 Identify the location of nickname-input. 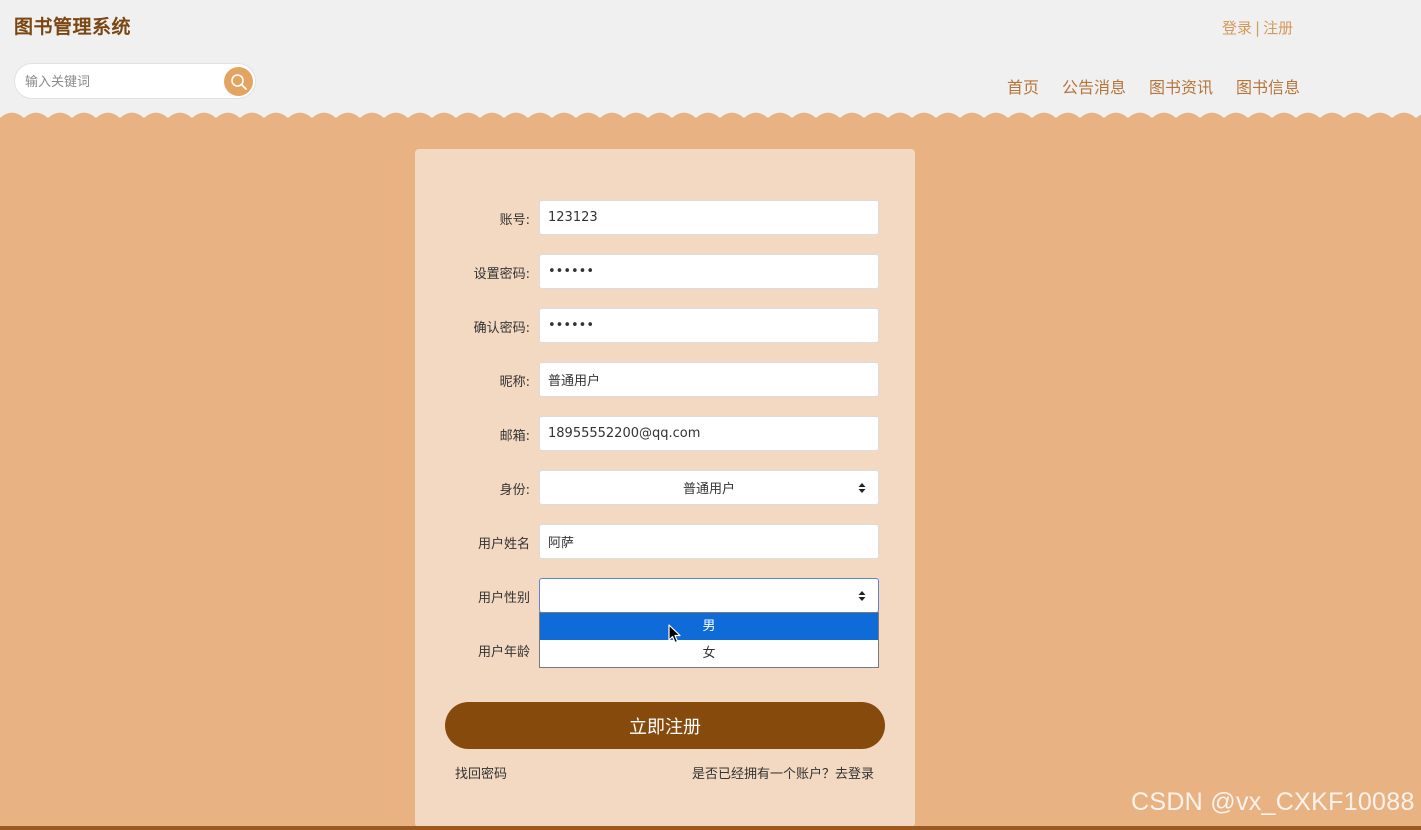
(709, 379).